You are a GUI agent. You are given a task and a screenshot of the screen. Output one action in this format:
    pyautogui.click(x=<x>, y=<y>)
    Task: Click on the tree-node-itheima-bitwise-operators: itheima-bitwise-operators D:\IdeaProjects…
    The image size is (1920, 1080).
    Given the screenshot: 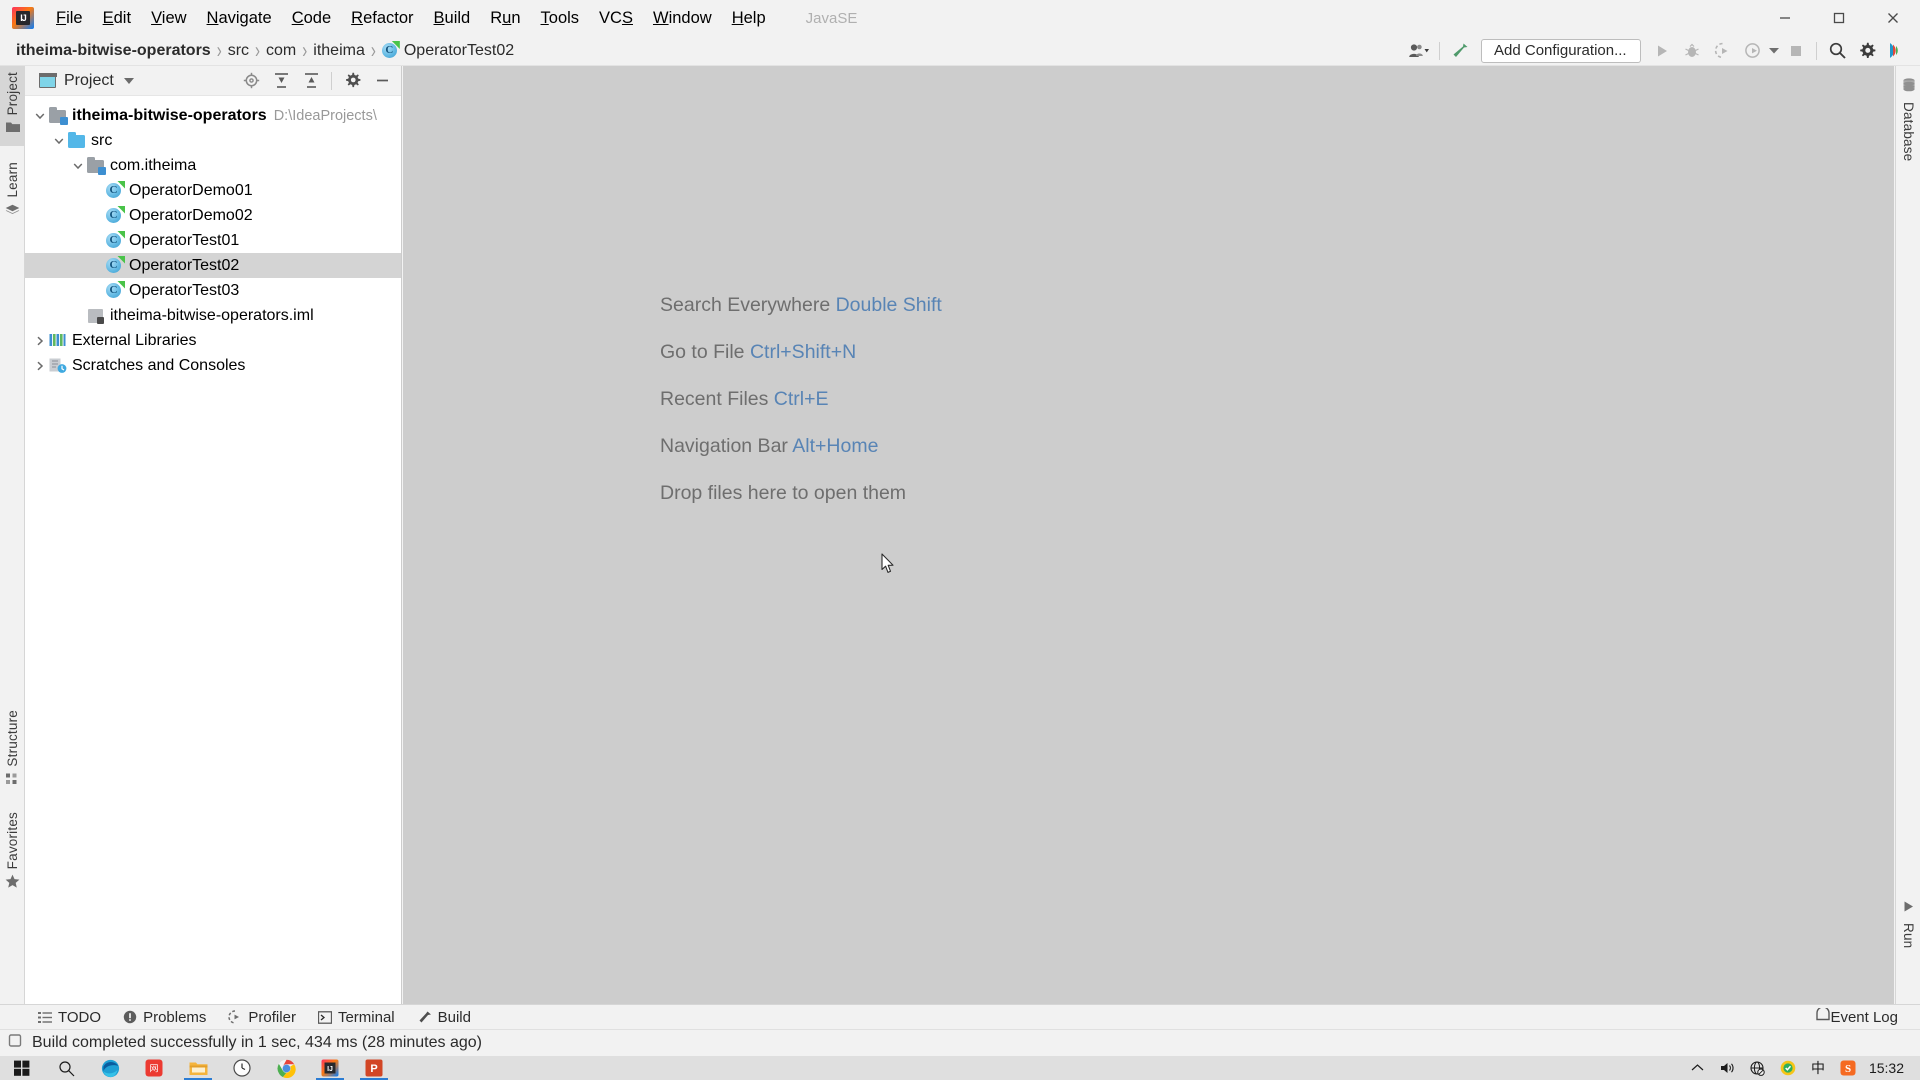 What is the action you would take?
    pyautogui.click(x=213, y=115)
    